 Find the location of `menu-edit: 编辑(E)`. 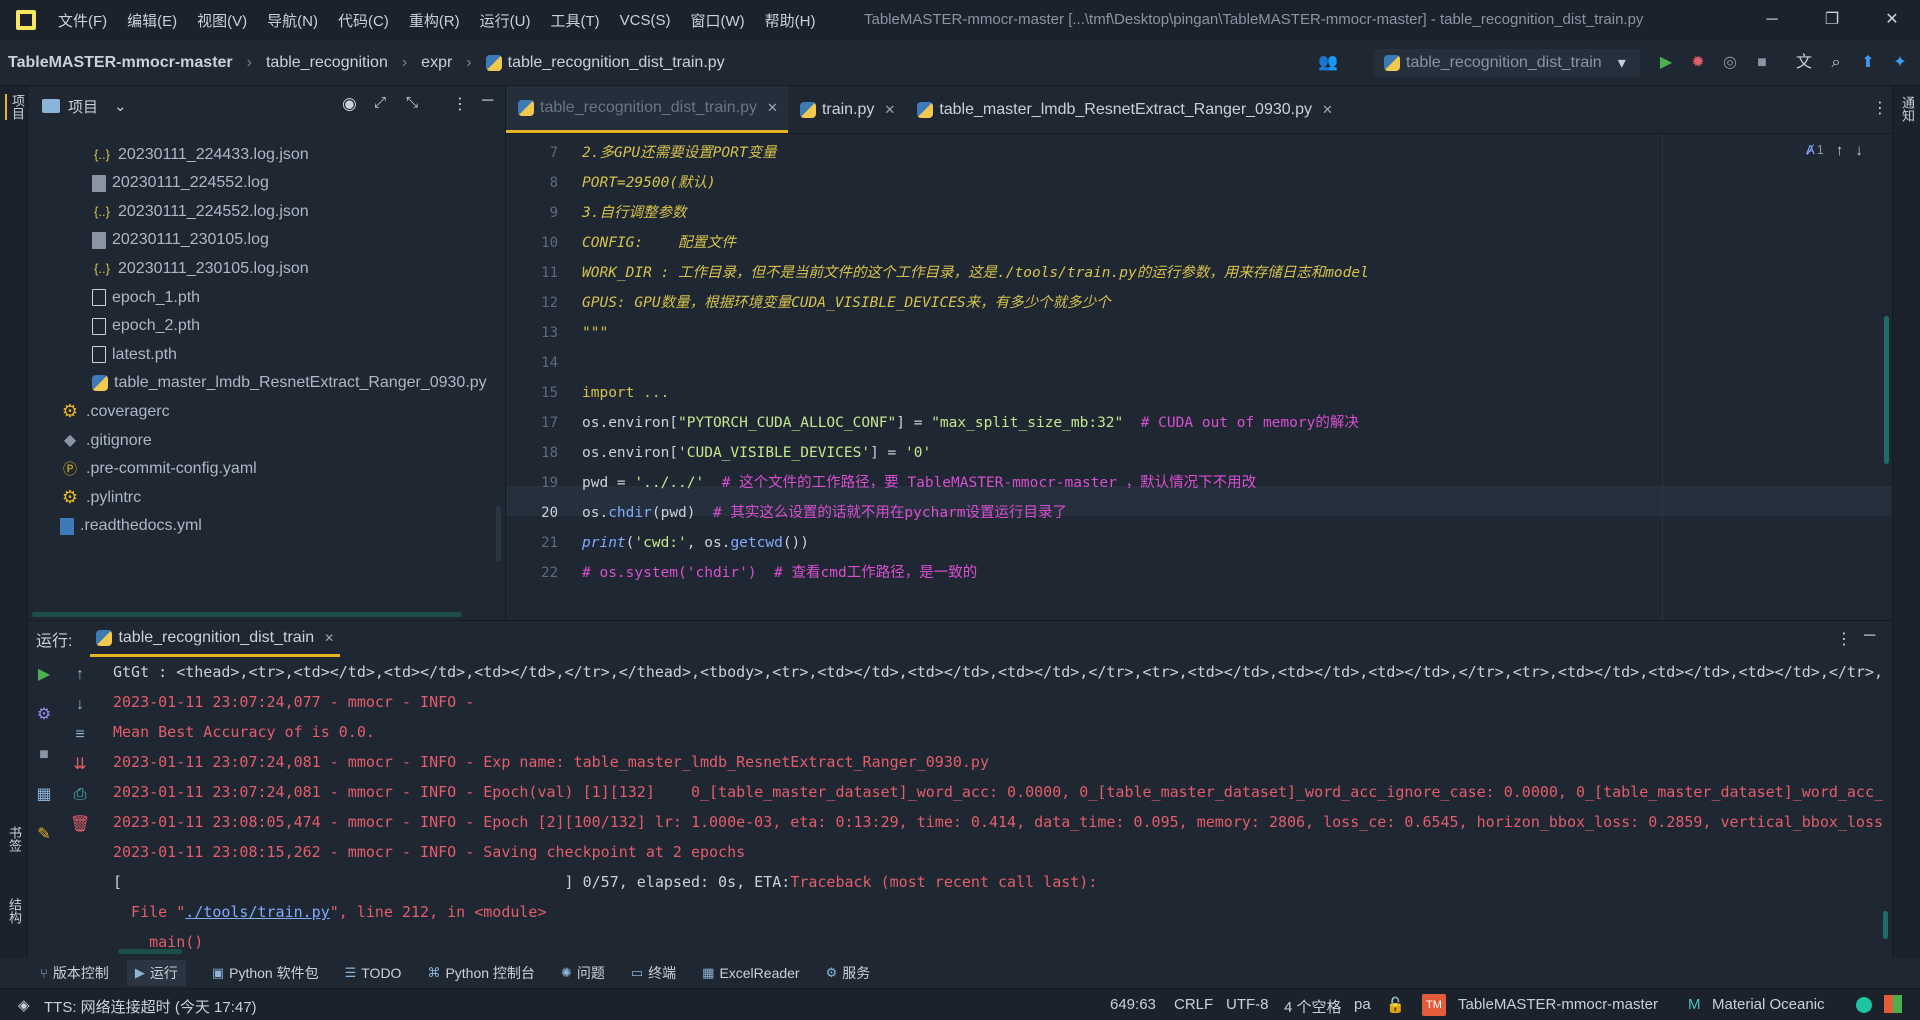

menu-edit: 编辑(E) is located at coordinates (152, 20).